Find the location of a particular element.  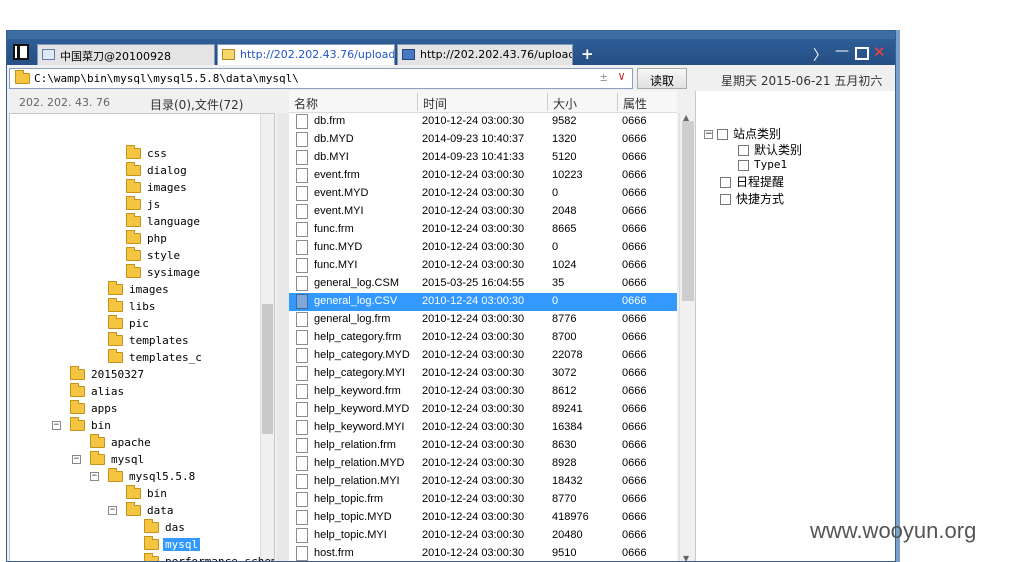

column-size: 大小 is located at coordinates (562, 102).